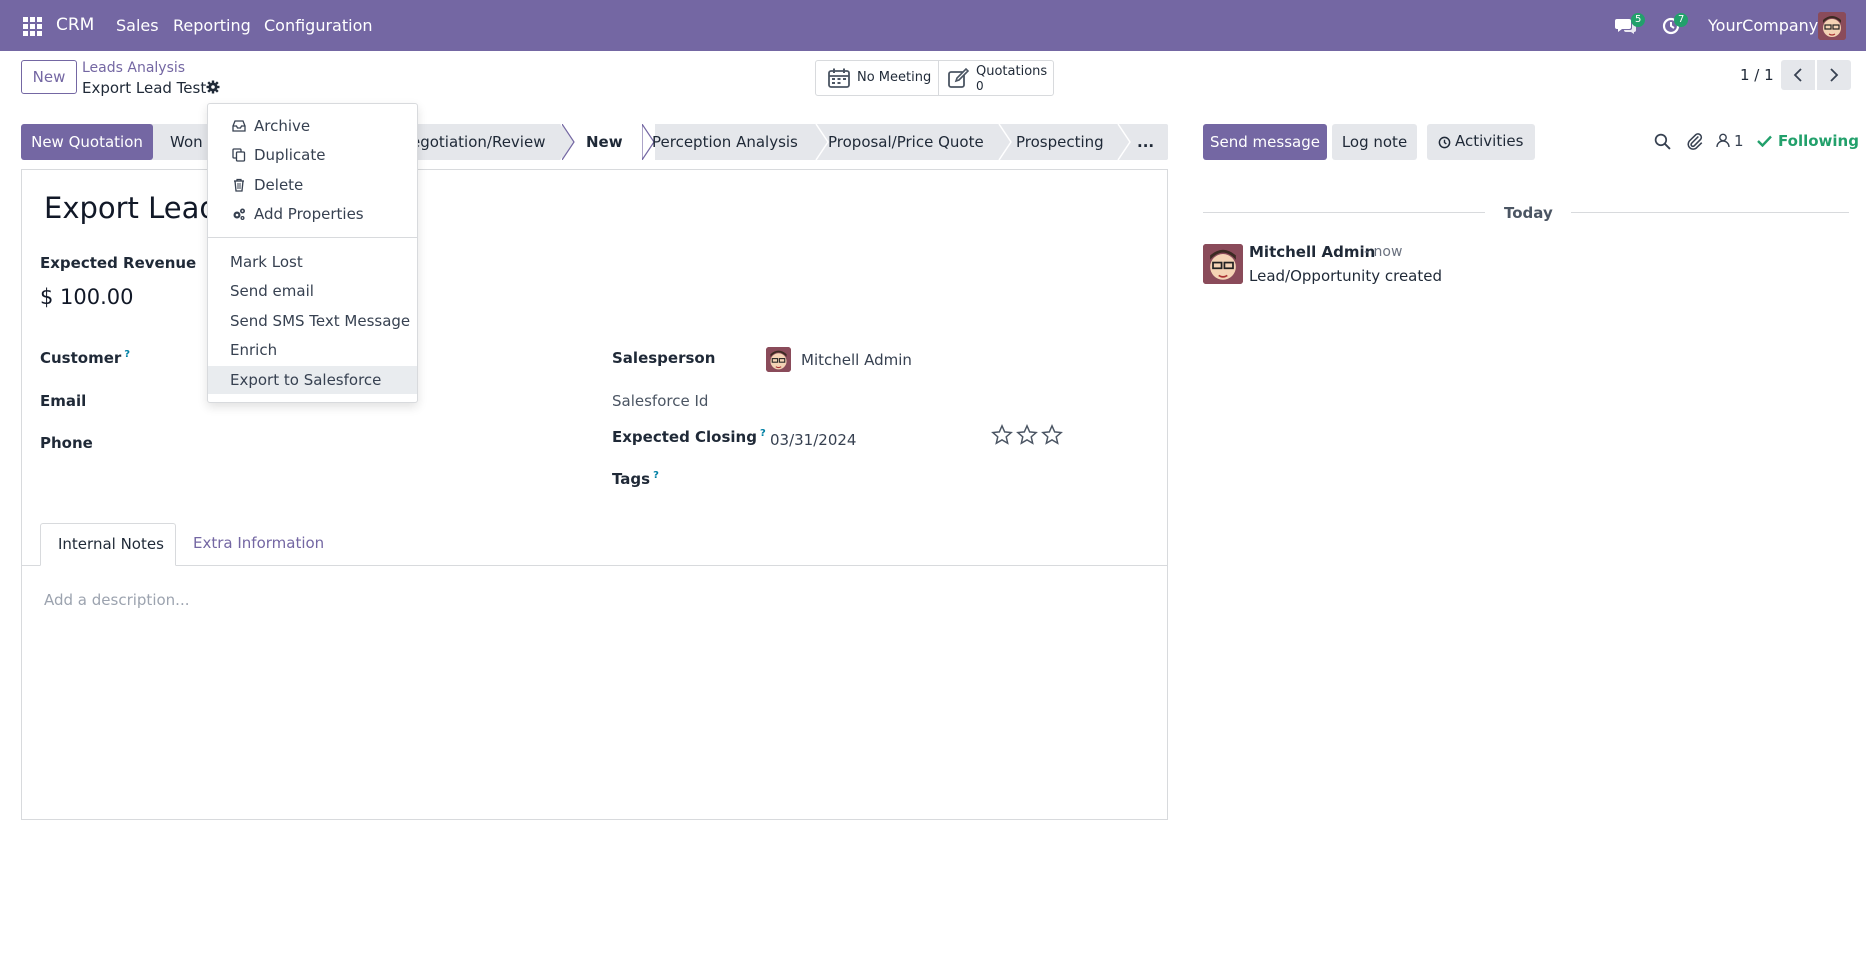 The image size is (1866, 969). What do you see at coordinates (1757, 75) in the screenshot?
I see `pager-value: 1 / 1` at bounding box center [1757, 75].